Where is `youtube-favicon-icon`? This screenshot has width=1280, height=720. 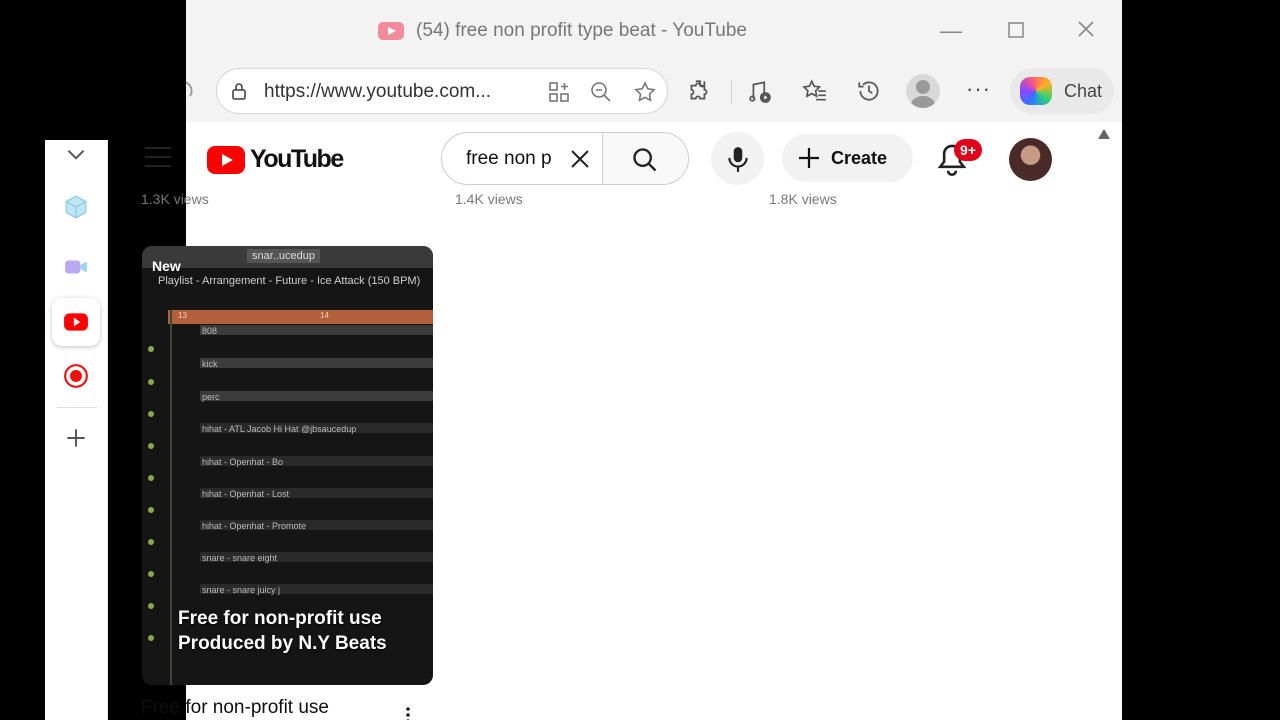 youtube-favicon-icon is located at coordinates (391, 31).